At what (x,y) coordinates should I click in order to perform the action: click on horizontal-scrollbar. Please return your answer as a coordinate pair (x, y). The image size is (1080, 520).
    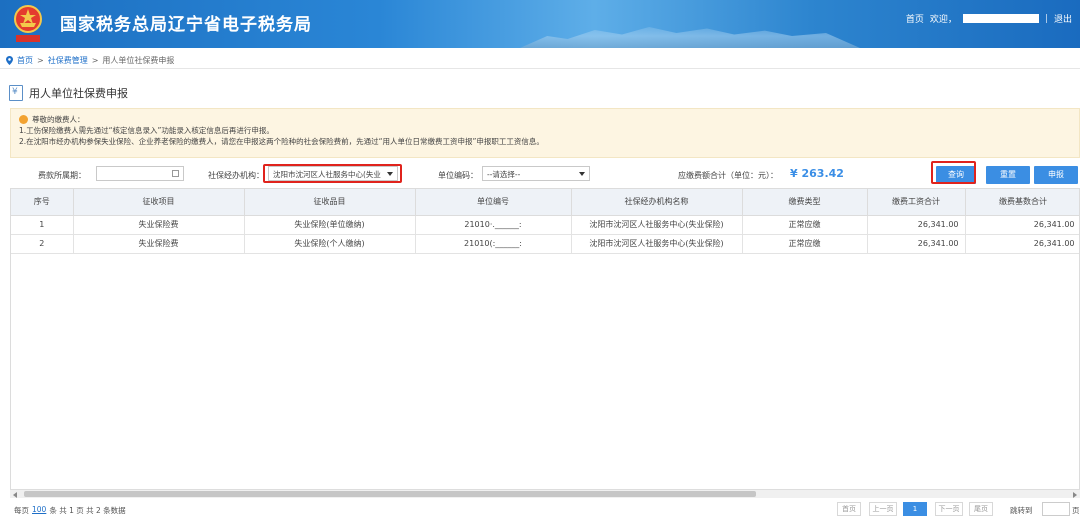
    Looking at the image, I should click on (545, 493).